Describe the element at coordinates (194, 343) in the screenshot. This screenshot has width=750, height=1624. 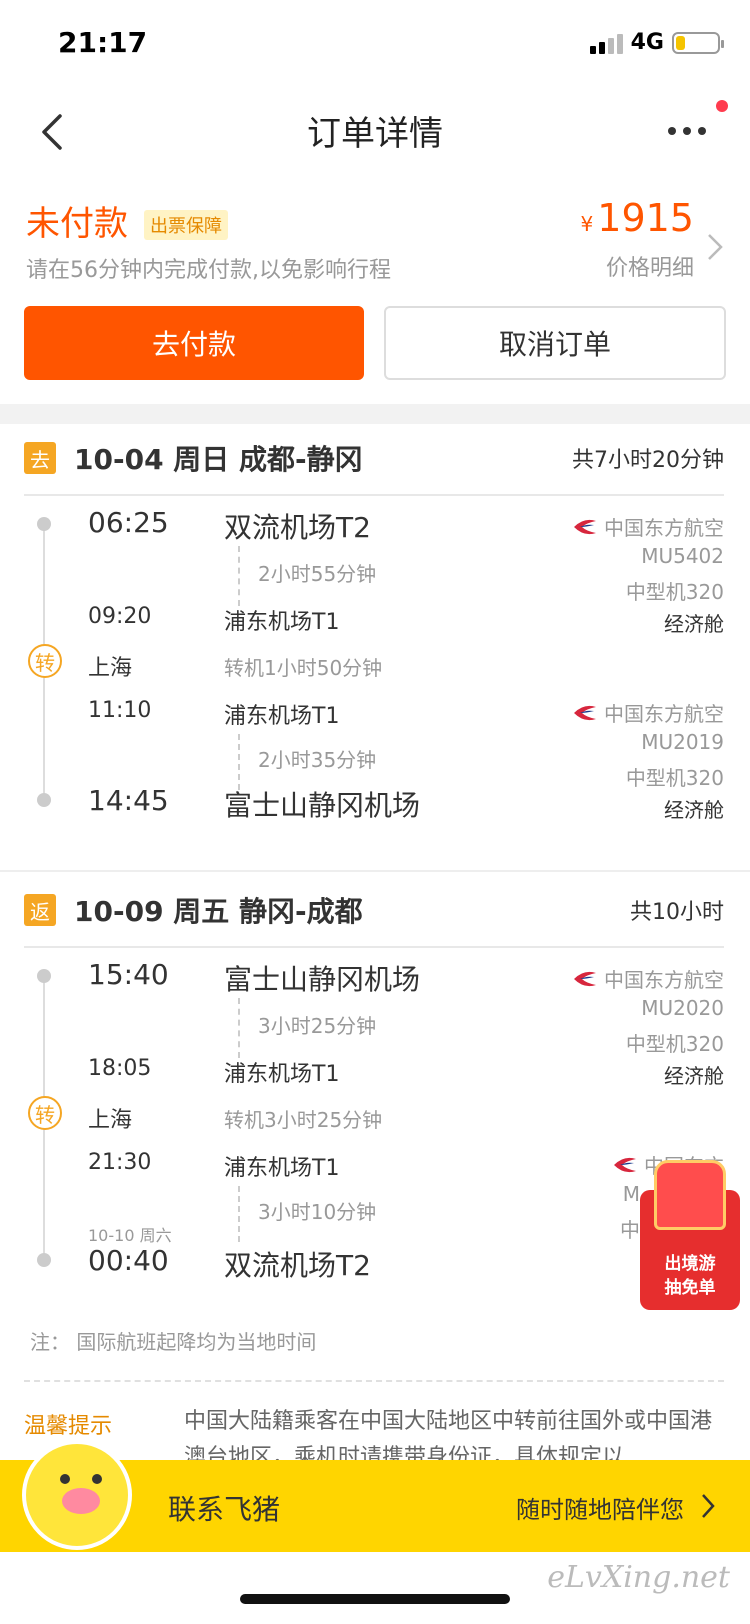
I see `pay-button: 去付款` at that location.